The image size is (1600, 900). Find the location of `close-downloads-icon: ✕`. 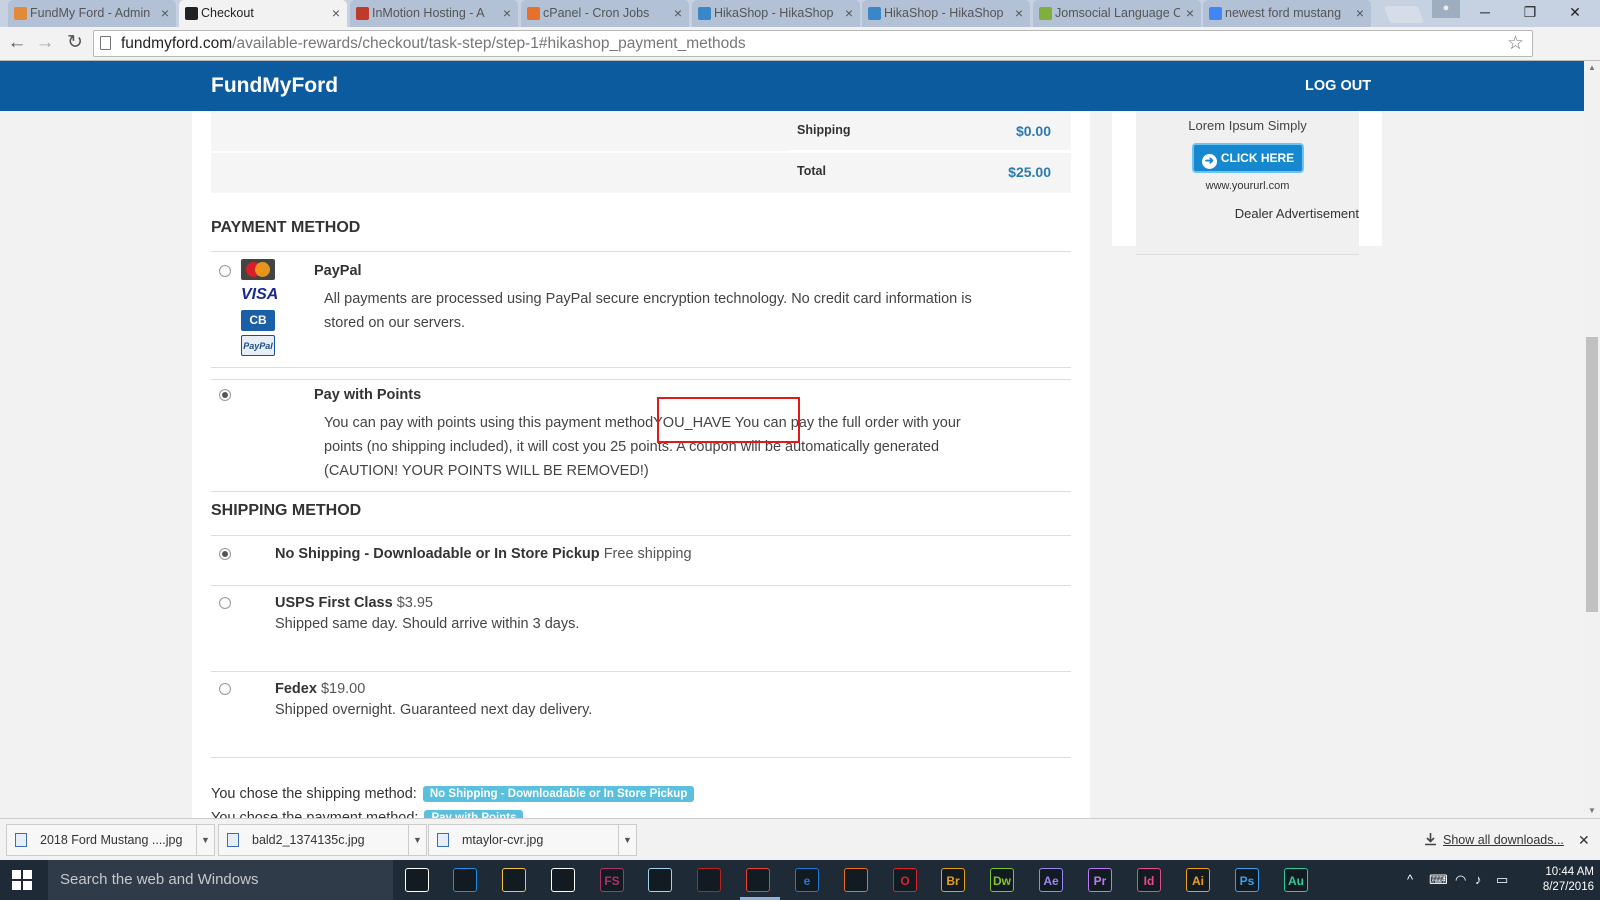

close-downloads-icon: ✕ is located at coordinates (1584, 840).